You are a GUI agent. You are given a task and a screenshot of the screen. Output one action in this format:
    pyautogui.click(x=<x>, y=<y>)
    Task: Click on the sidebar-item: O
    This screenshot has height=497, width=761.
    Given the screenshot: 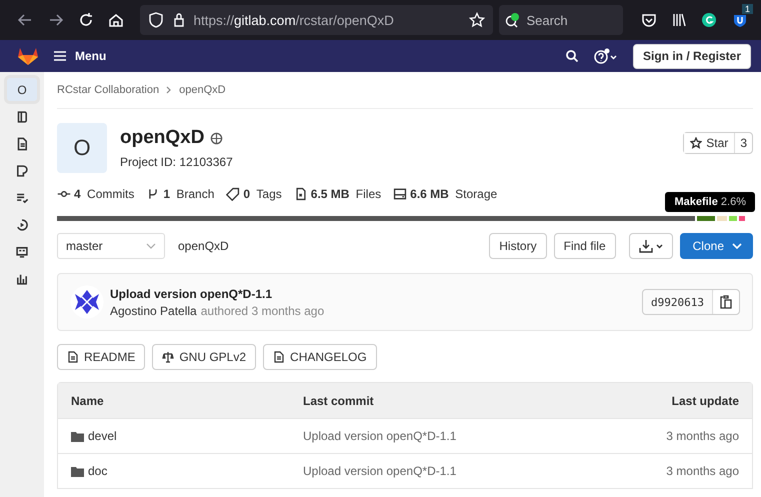 What is the action you would take?
    pyautogui.click(x=22, y=89)
    